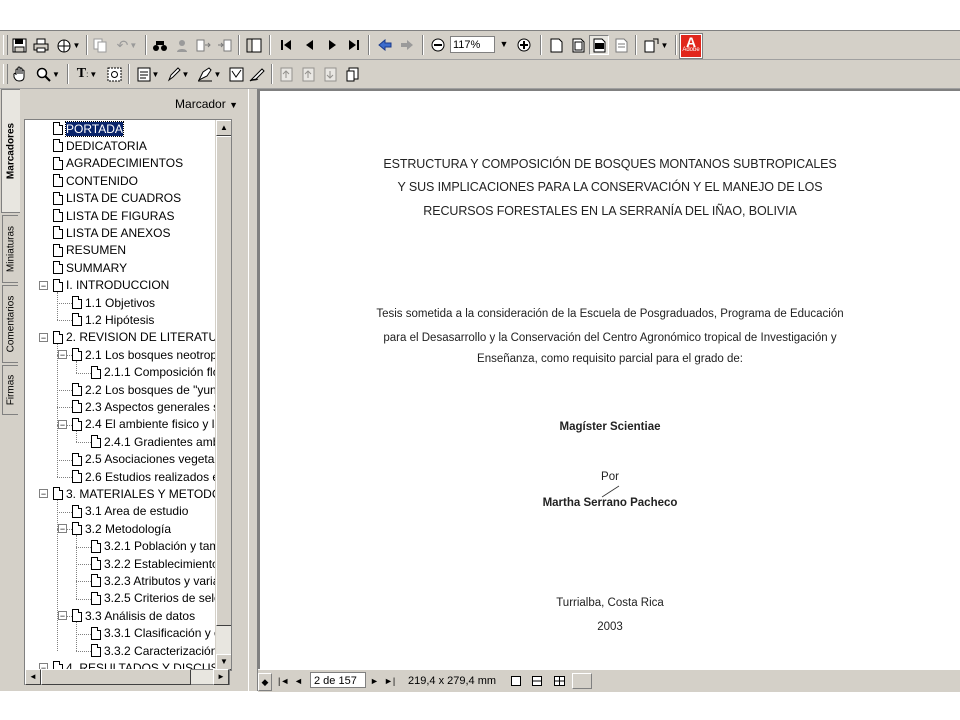 The width and height of the screenshot is (960, 720). What do you see at coordinates (155, 546) in the screenshot?
I see `bookmark-item: 3.2.1 Población y tam` at bounding box center [155, 546].